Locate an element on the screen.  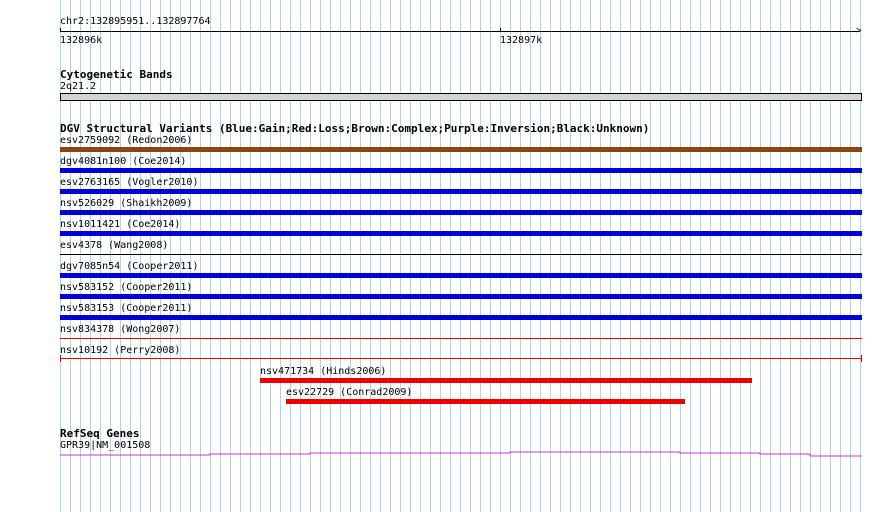
variant-bar-unknown is located at coordinates (461, 254).